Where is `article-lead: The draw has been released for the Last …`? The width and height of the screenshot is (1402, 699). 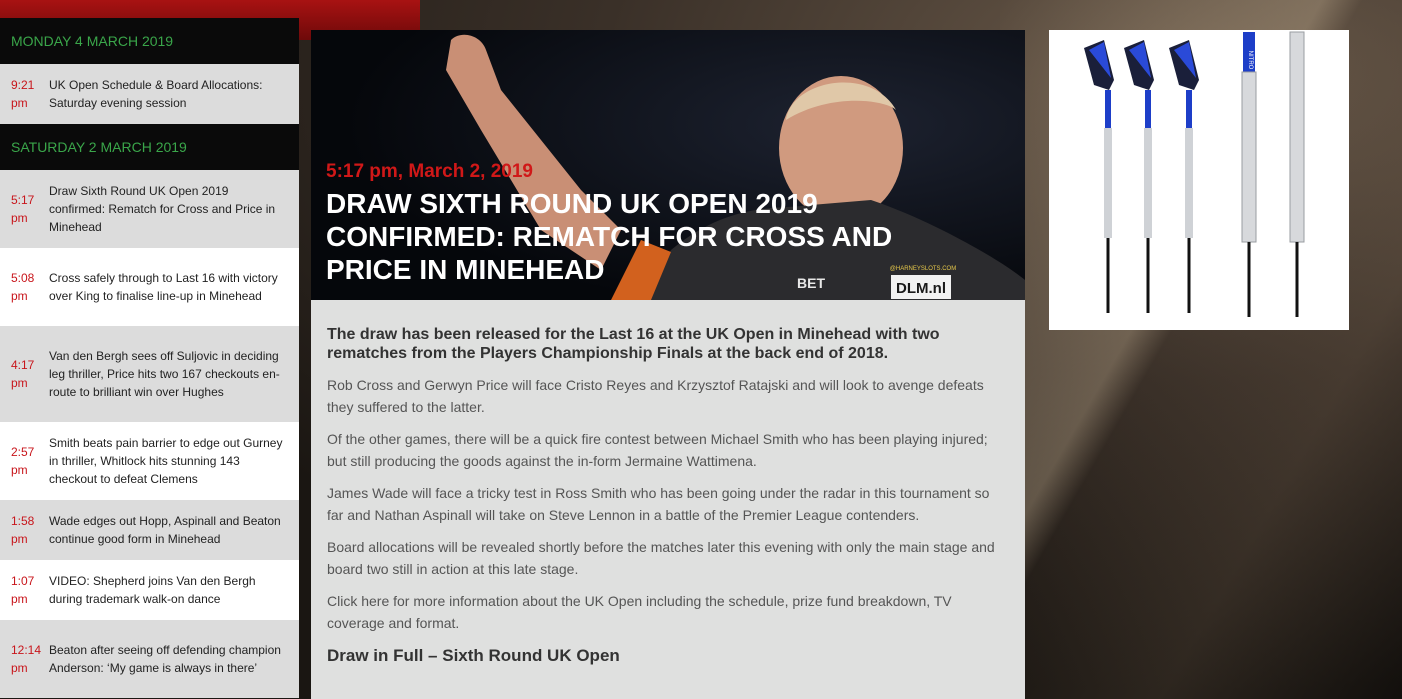 article-lead: The draw has been released for the Last … is located at coordinates (633, 344).